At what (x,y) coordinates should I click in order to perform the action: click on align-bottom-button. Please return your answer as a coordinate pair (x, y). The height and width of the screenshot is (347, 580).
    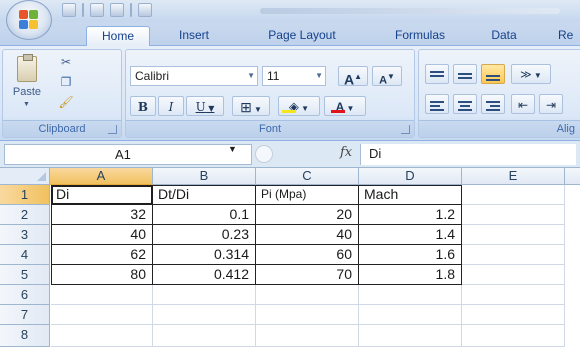
    Looking at the image, I should click on (493, 74).